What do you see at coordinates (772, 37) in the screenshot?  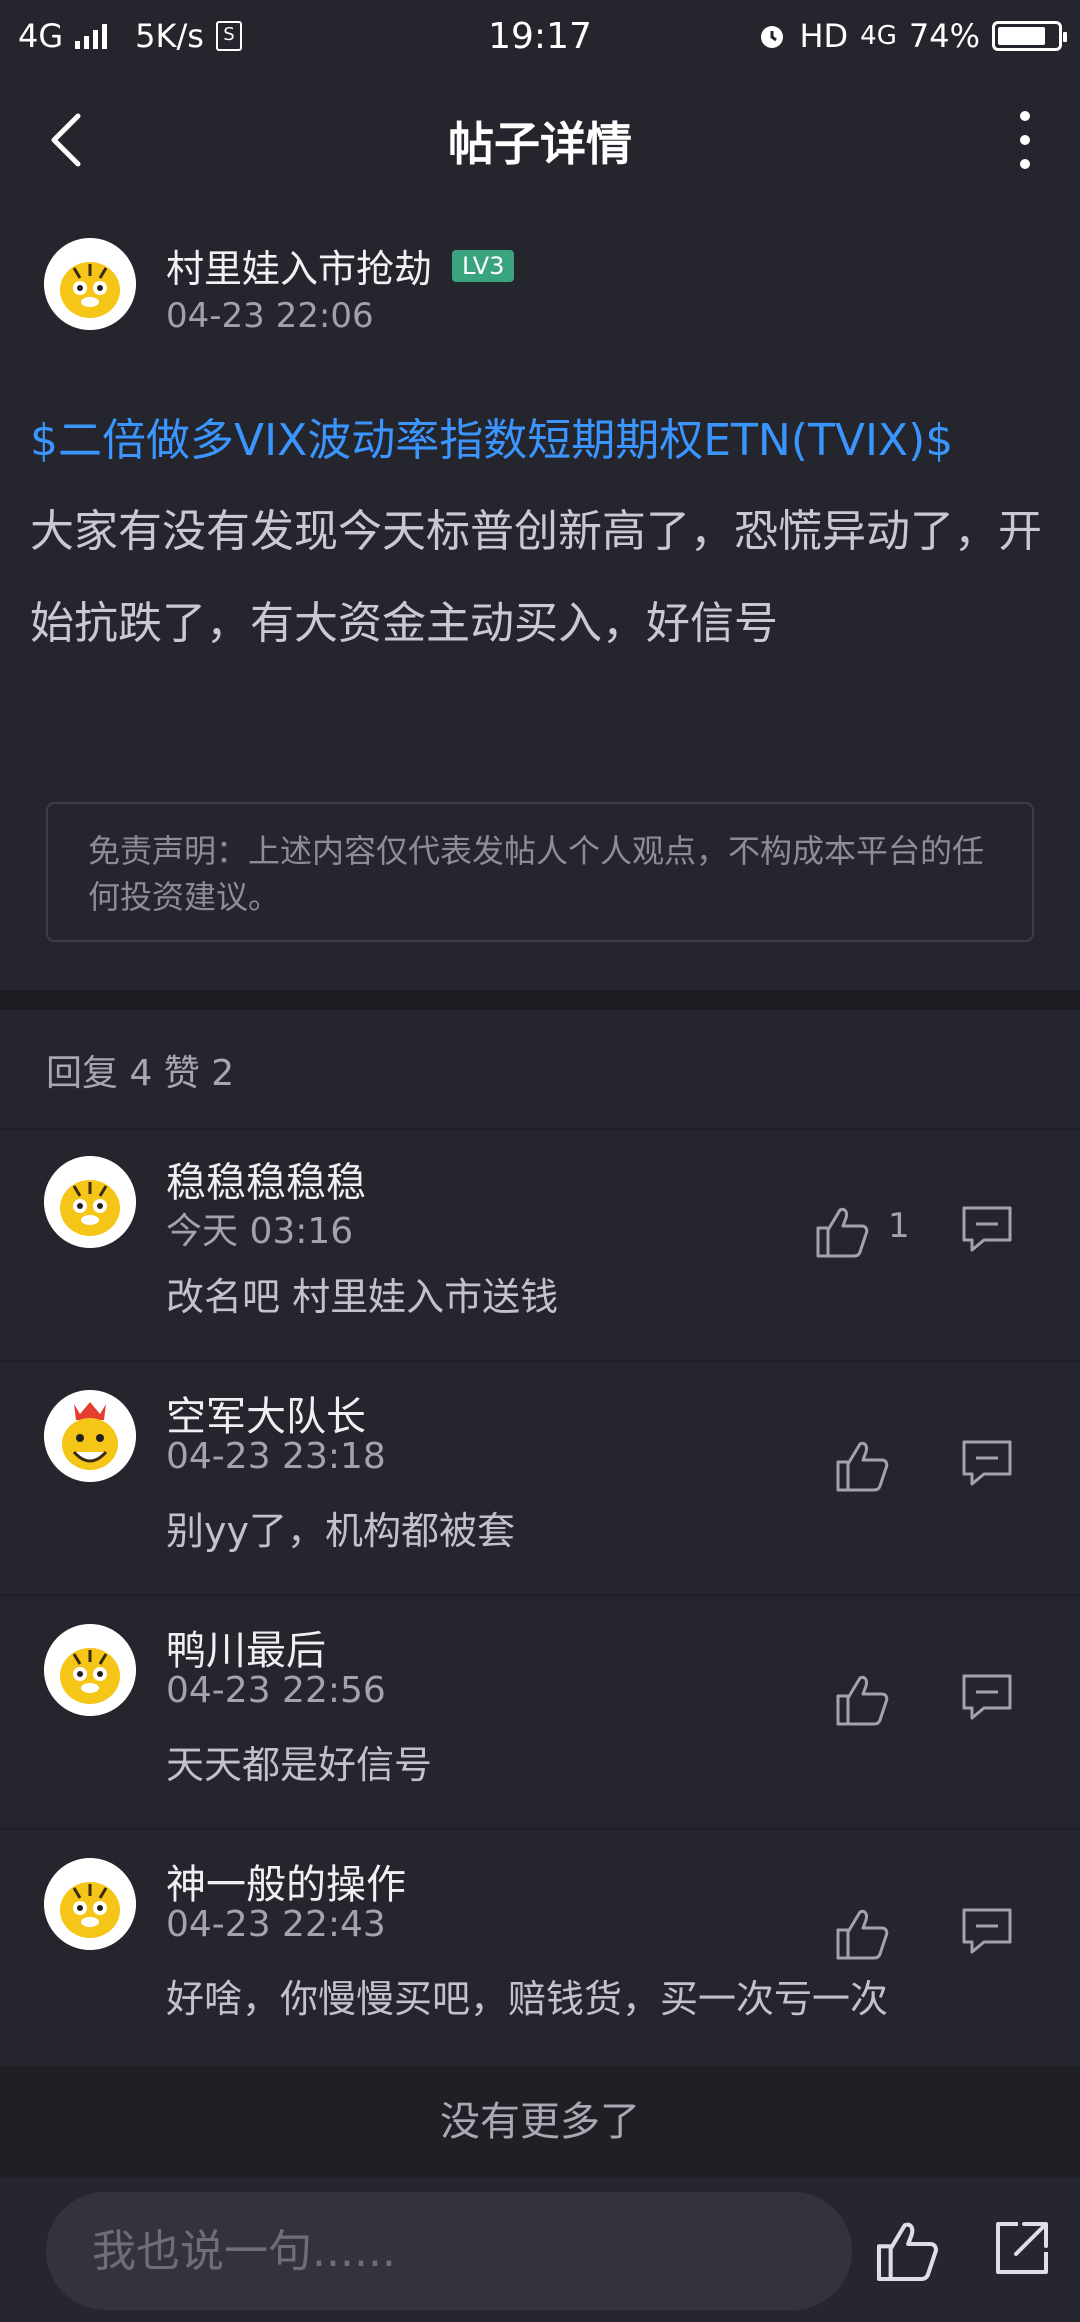 I see `alarm-icon` at bounding box center [772, 37].